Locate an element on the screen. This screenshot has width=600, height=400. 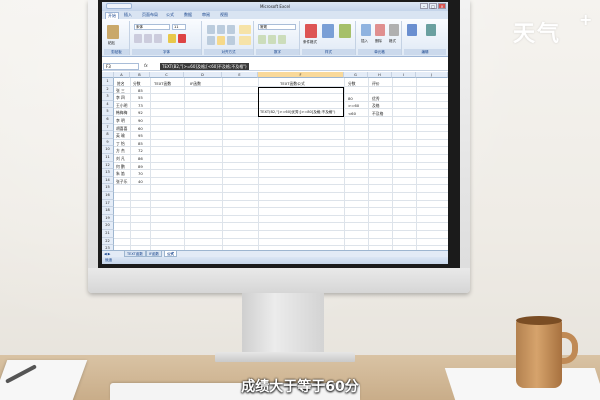
sort-filter-icon is located at coordinates (412, 30).